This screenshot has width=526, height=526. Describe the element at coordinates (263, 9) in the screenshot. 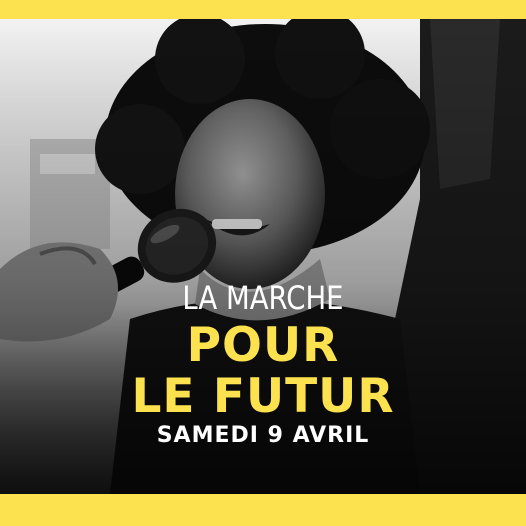

I see `top-accent-bar` at that location.